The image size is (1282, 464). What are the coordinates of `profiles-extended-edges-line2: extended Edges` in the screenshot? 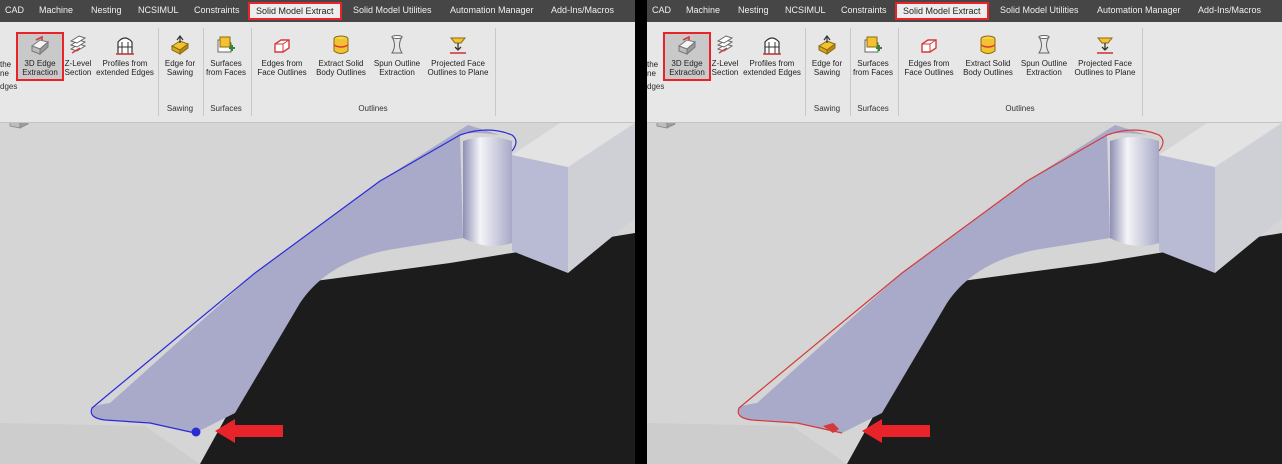 It's located at (125, 72).